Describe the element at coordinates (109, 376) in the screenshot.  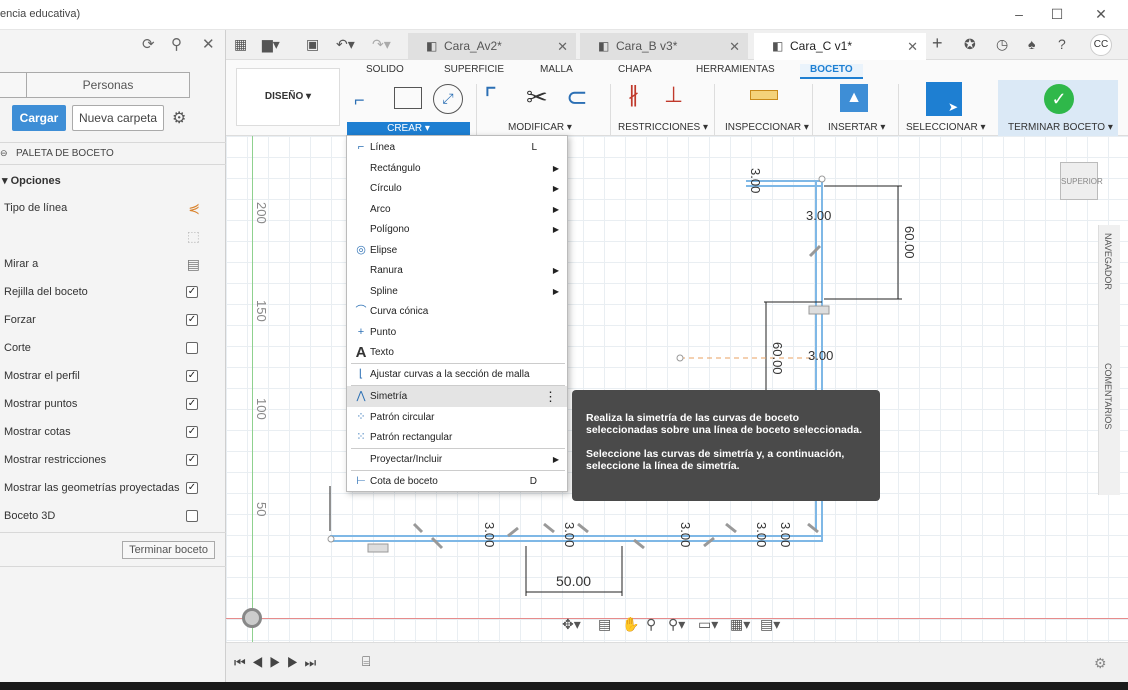
I see `option-row: Mostrar el perfil ✓` at that location.